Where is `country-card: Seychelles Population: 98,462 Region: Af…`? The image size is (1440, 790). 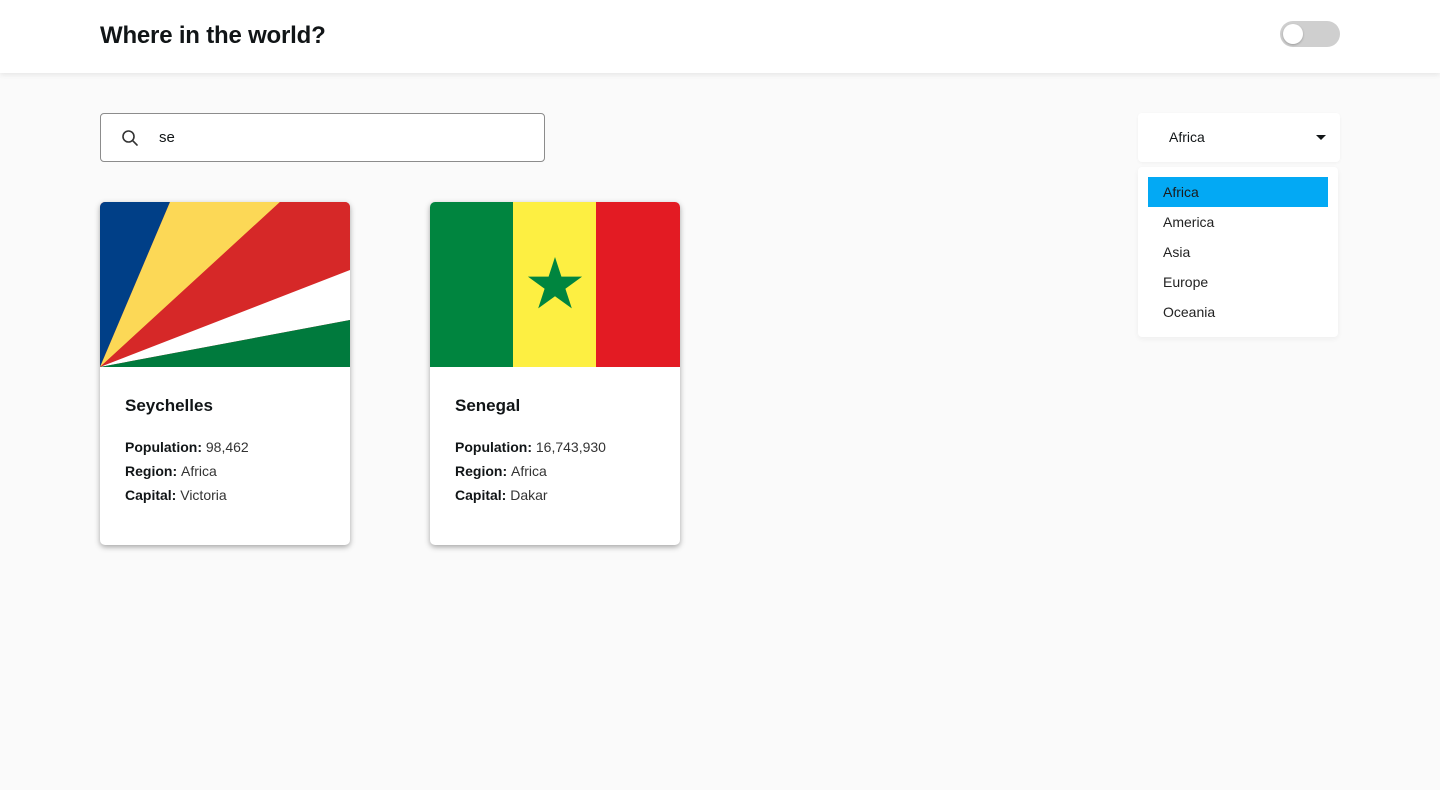 country-card: Seychelles Population: 98,462 Region: Af… is located at coordinates (225, 373).